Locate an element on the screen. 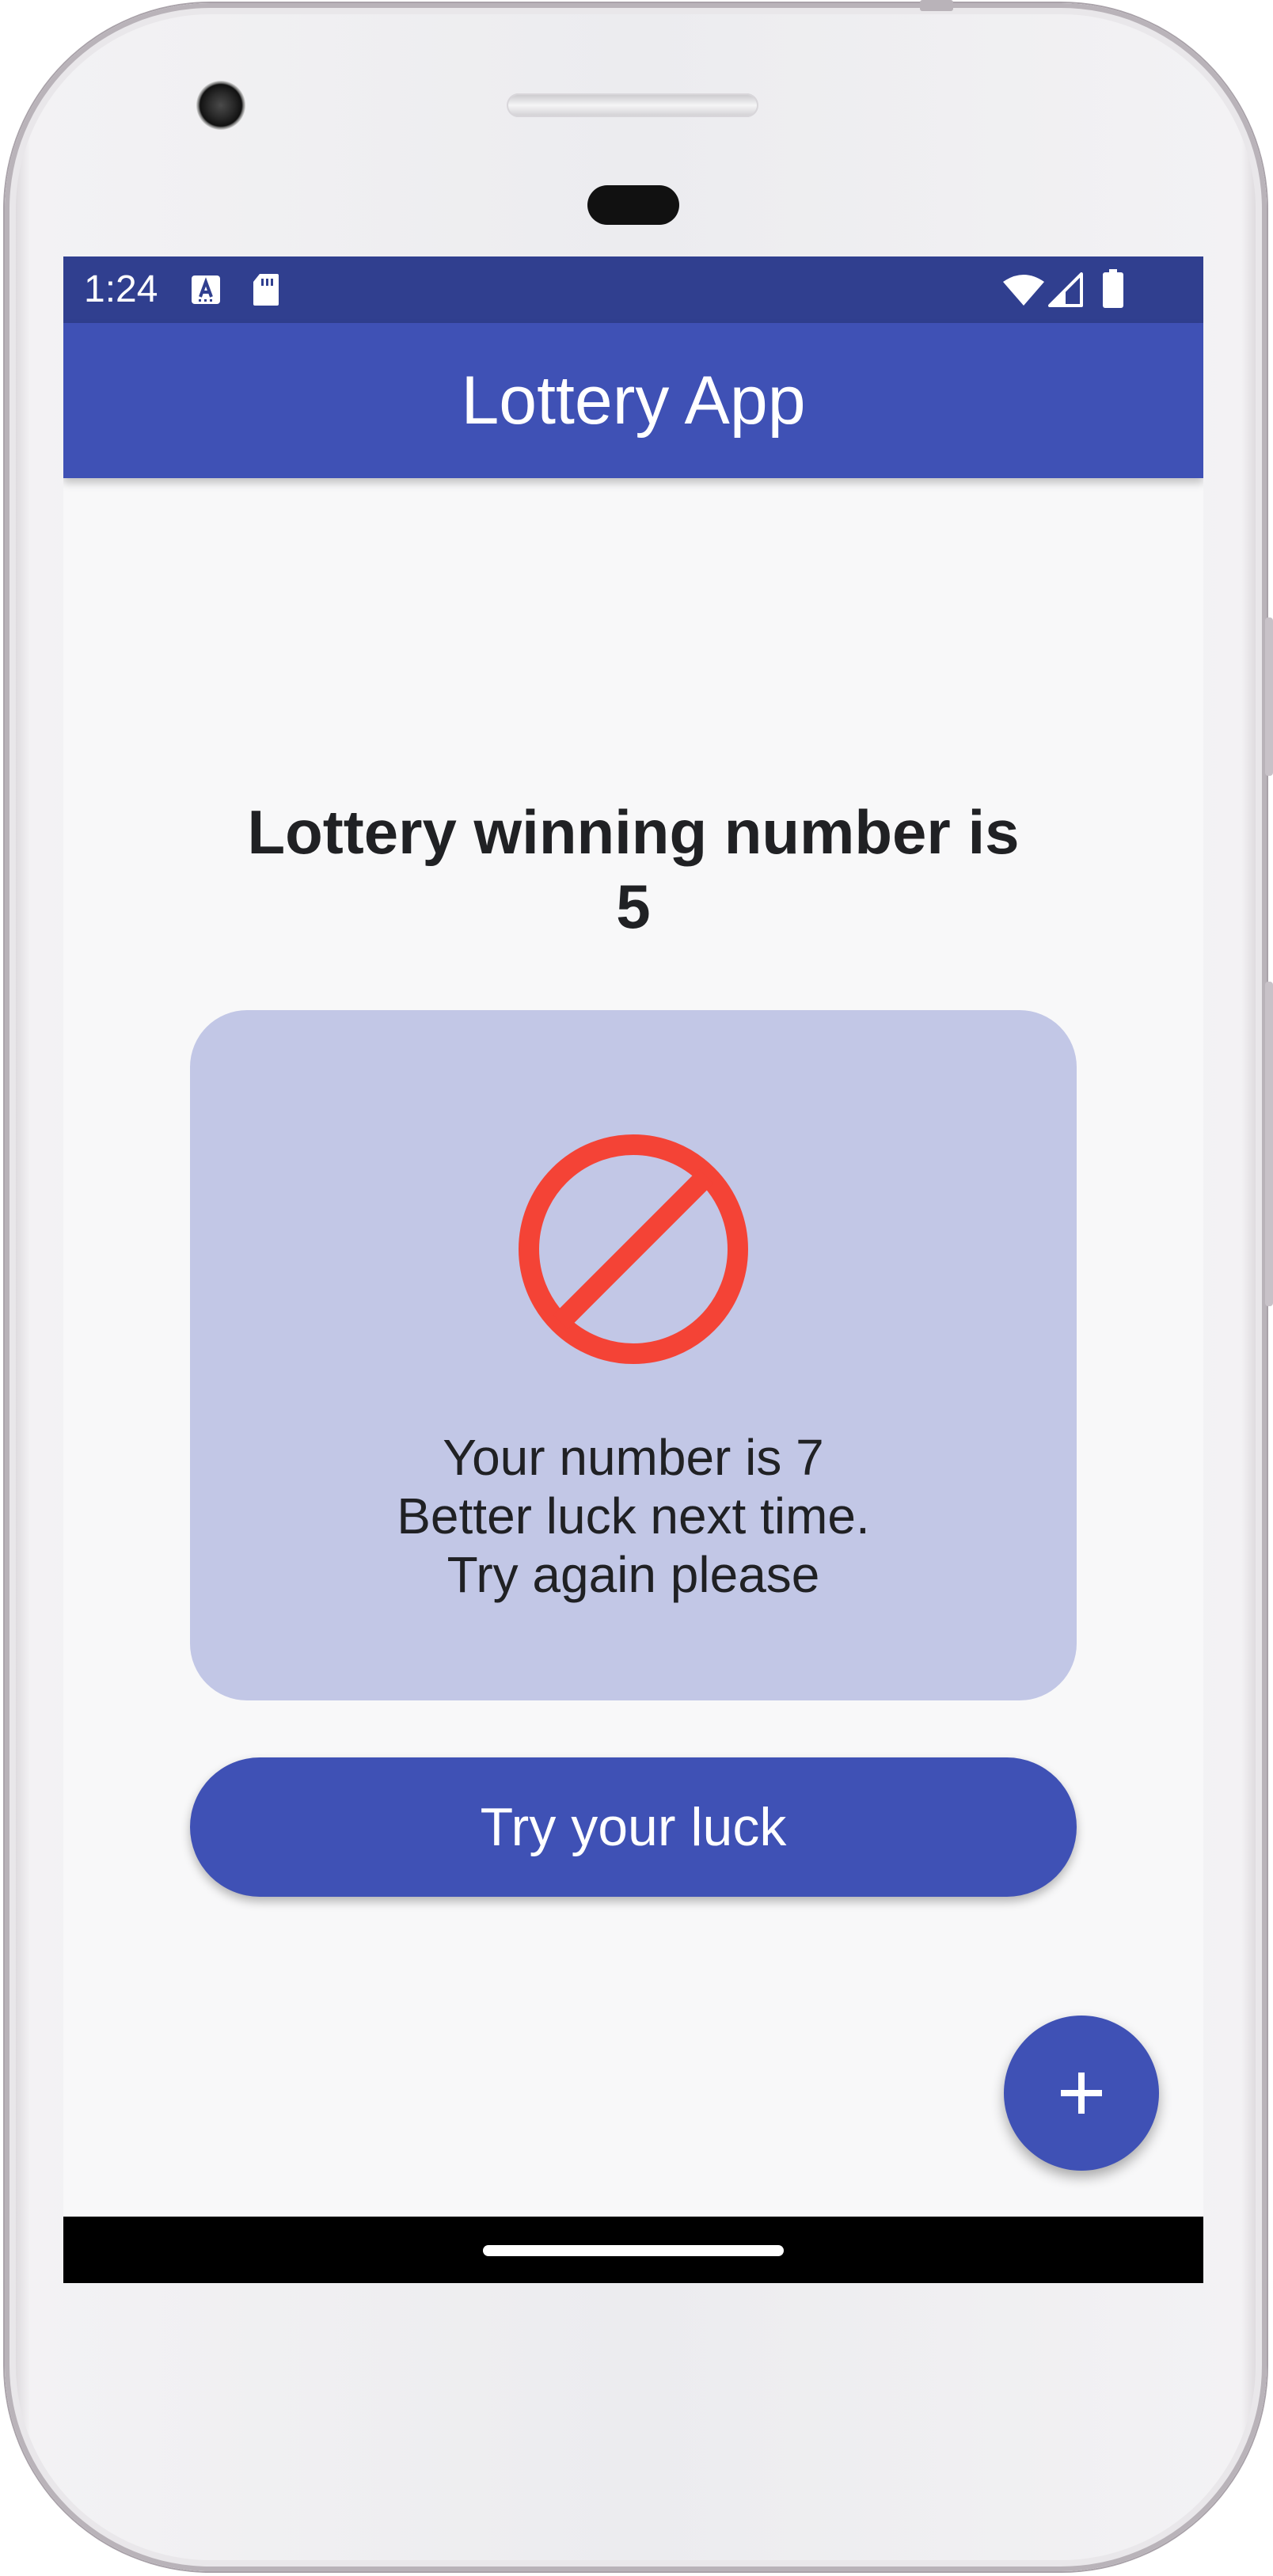 The height and width of the screenshot is (2576, 1273). result-line-your-number: Your number is 7 is located at coordinates (633, 1458).